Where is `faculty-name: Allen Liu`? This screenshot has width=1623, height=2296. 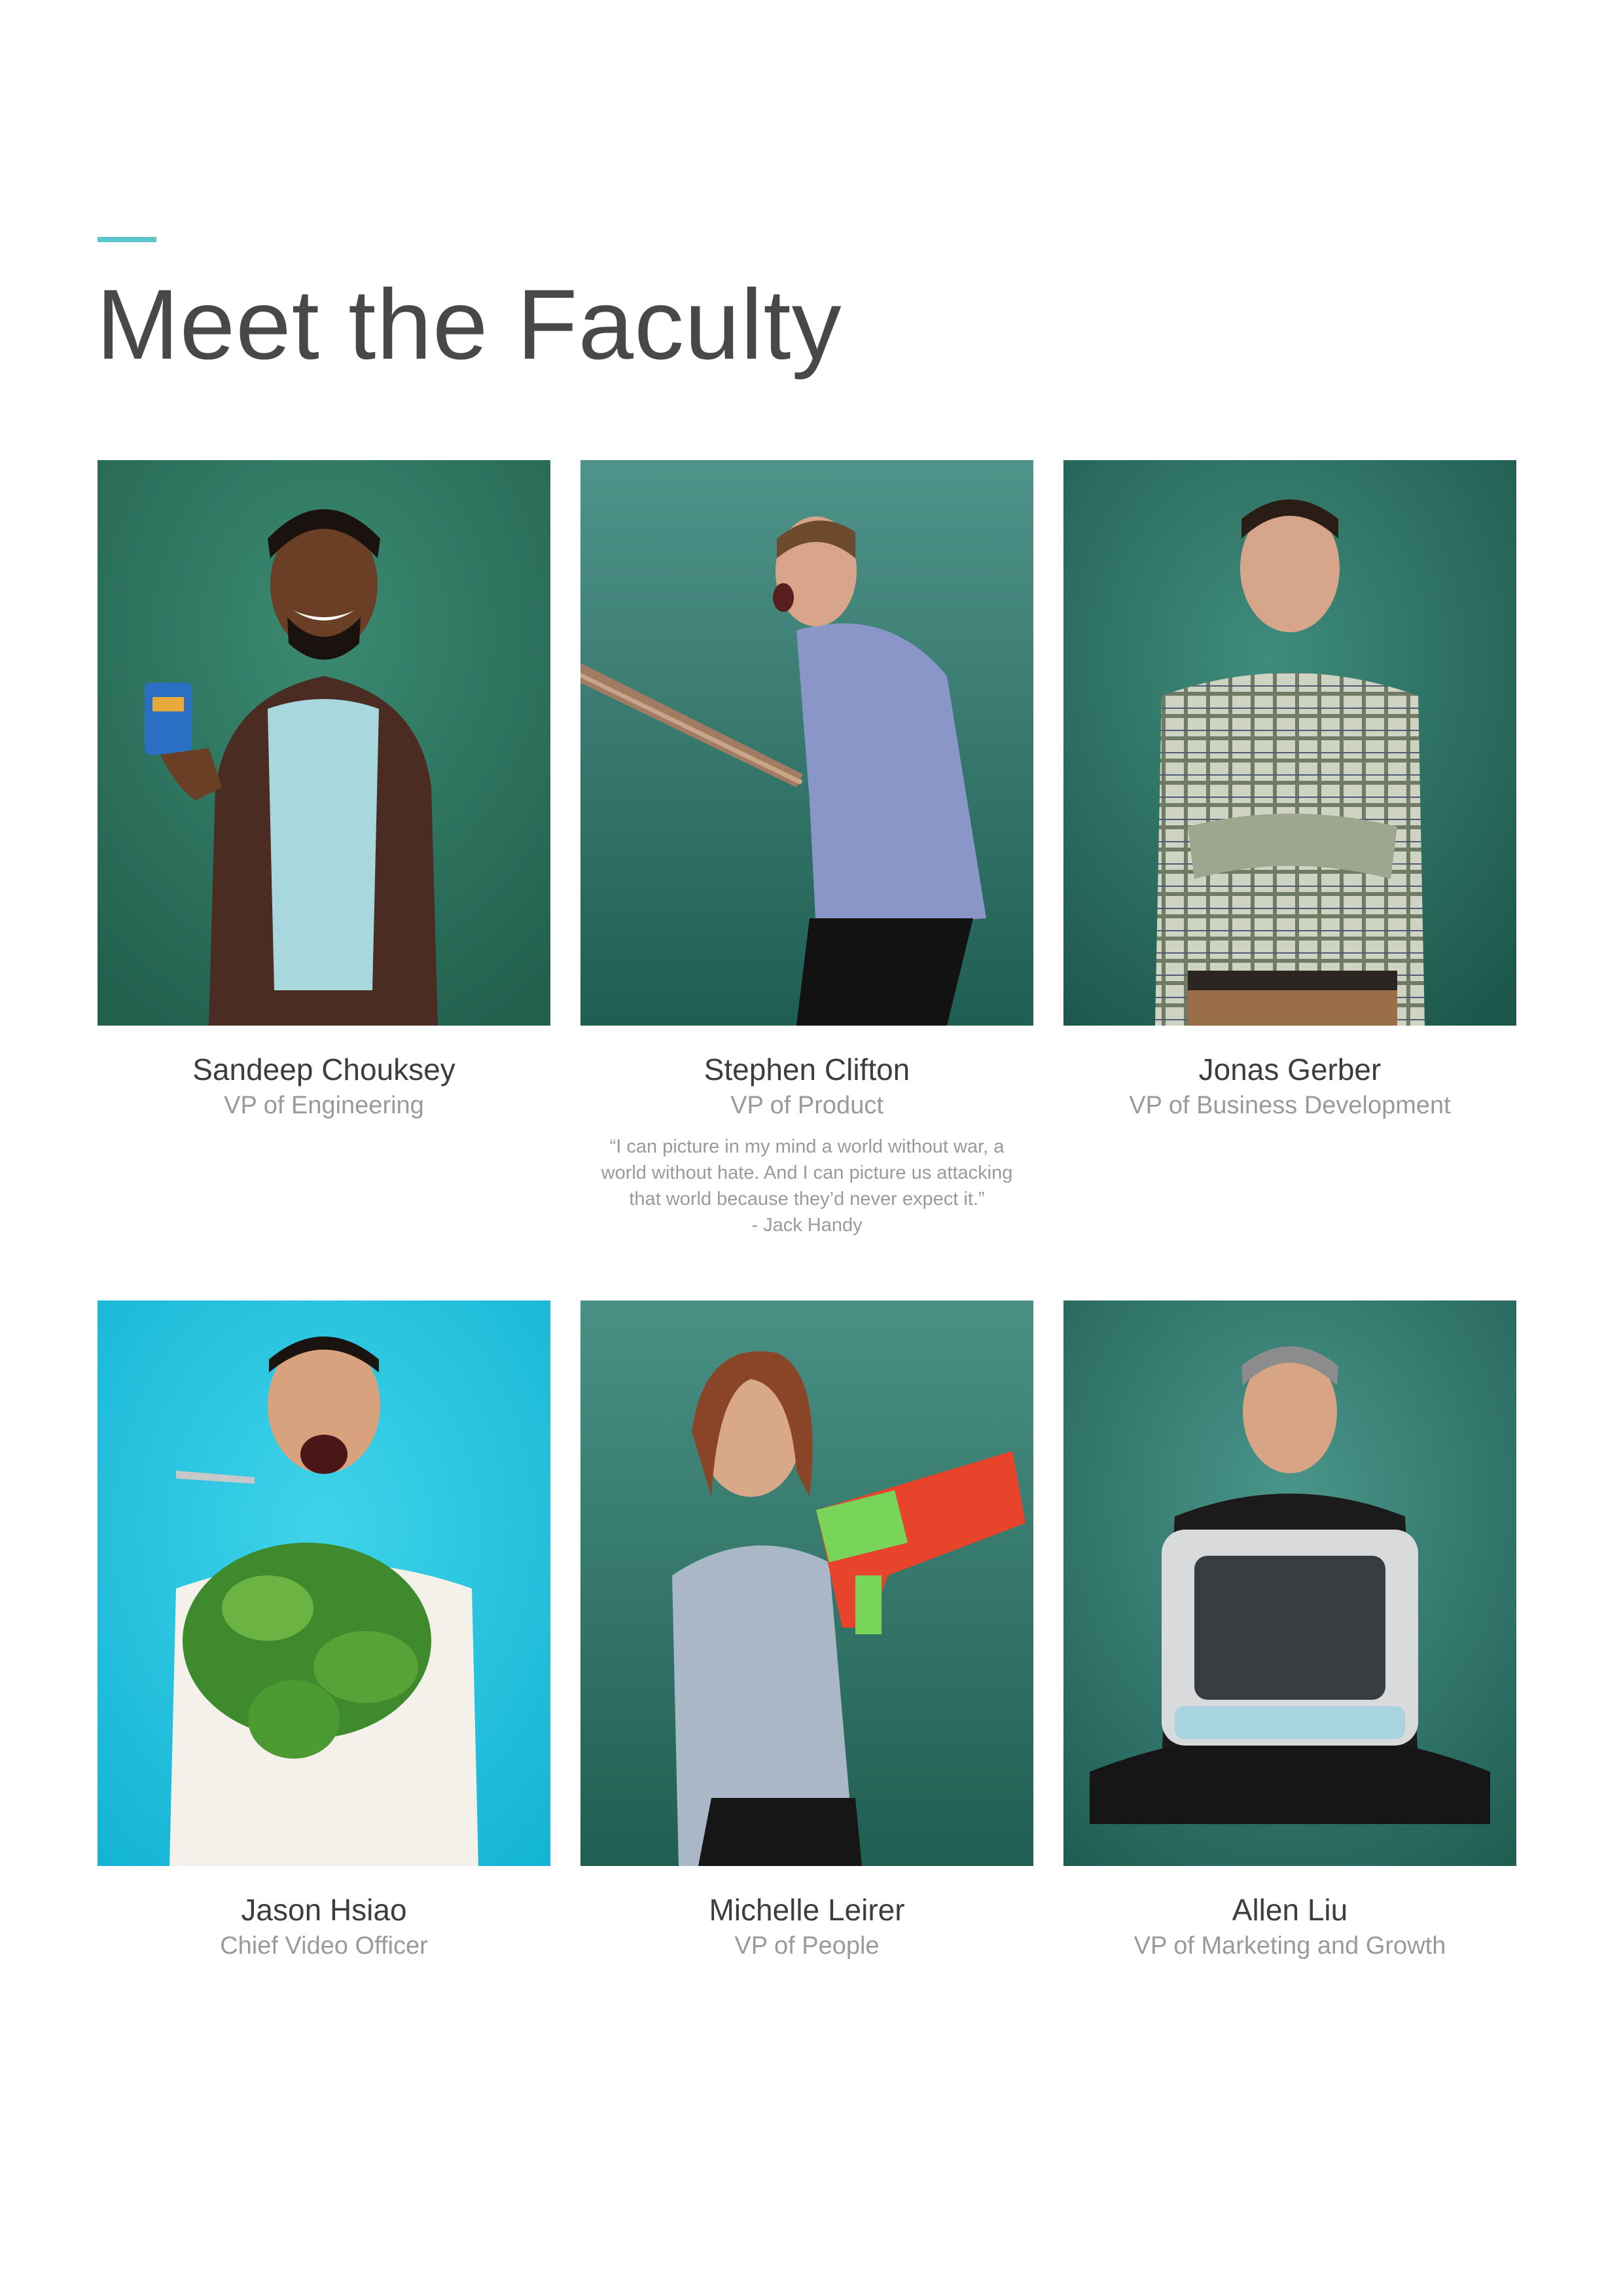 faculty-name: Allen Liu is located at coordinates (1290, 1910).